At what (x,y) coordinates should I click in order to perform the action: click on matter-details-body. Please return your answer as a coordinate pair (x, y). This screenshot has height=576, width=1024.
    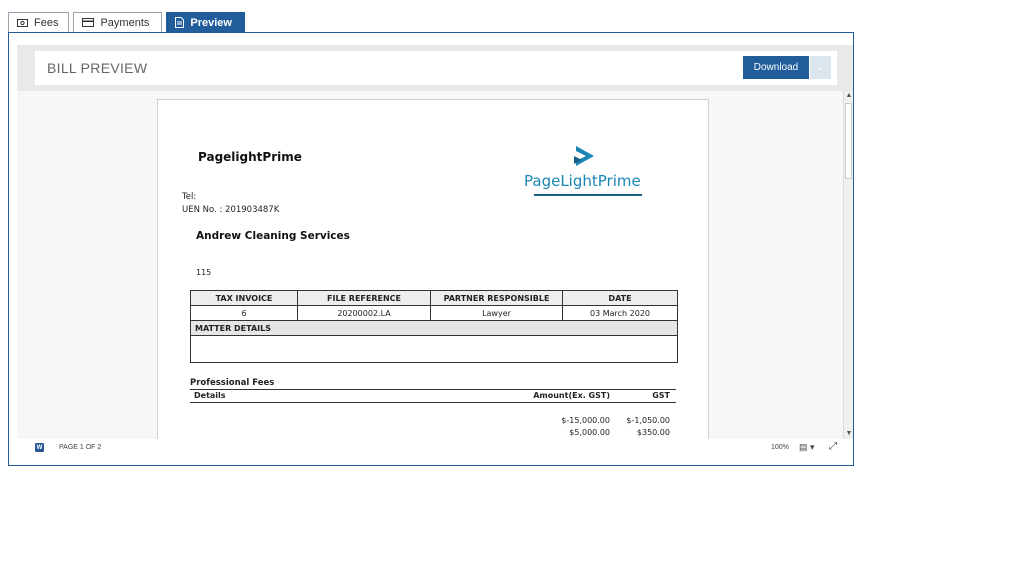
    Looking at the image, I should click on (434, 349).